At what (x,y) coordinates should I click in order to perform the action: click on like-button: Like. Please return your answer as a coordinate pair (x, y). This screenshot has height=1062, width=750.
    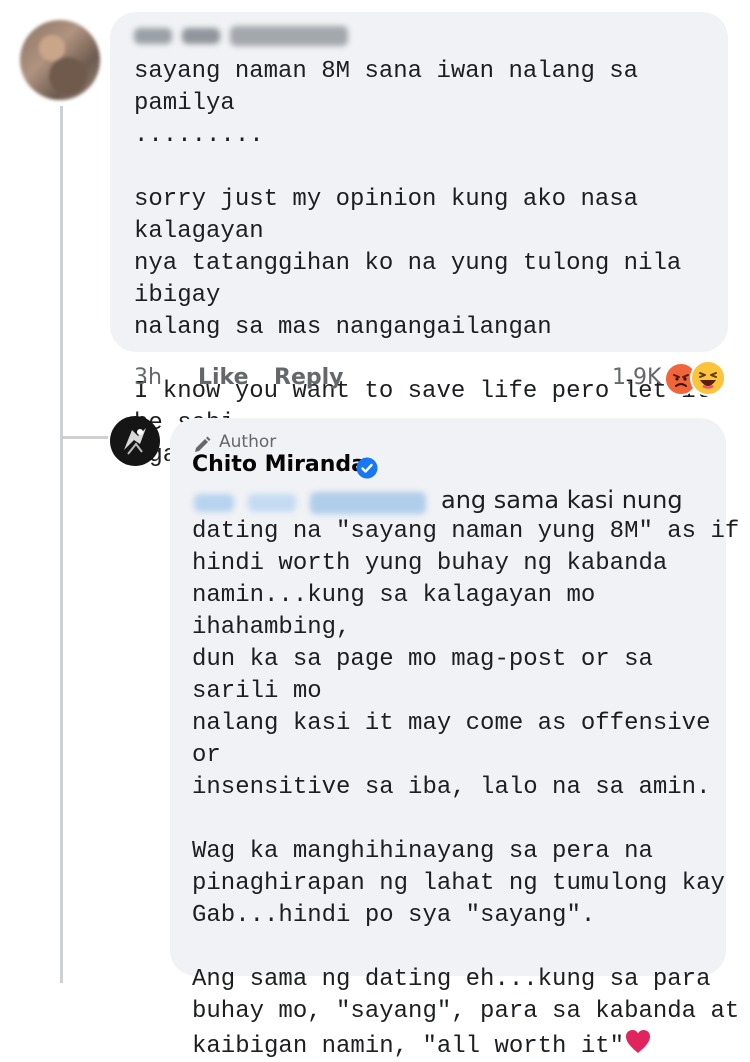
    Looking at the image, I should click on (223, 377).